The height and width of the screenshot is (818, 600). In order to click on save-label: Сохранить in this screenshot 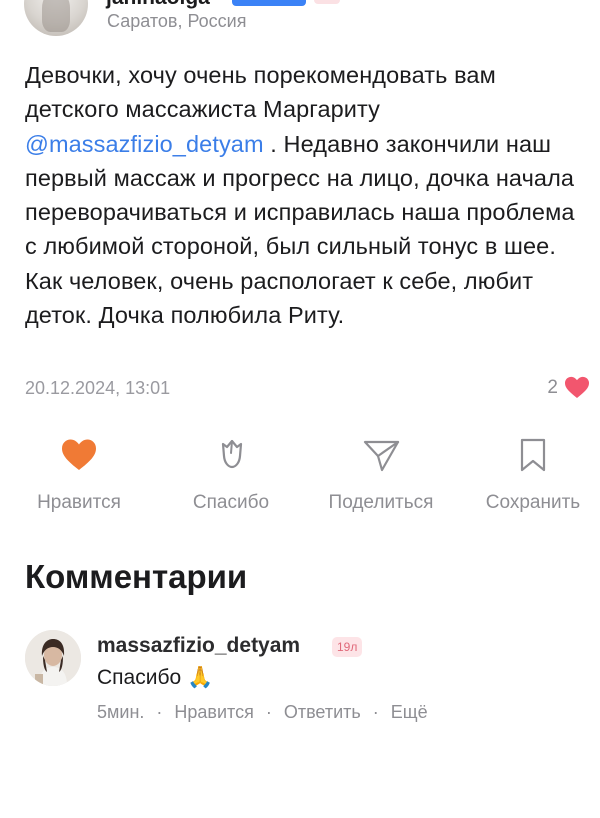, I will do `click(533, 502)`.